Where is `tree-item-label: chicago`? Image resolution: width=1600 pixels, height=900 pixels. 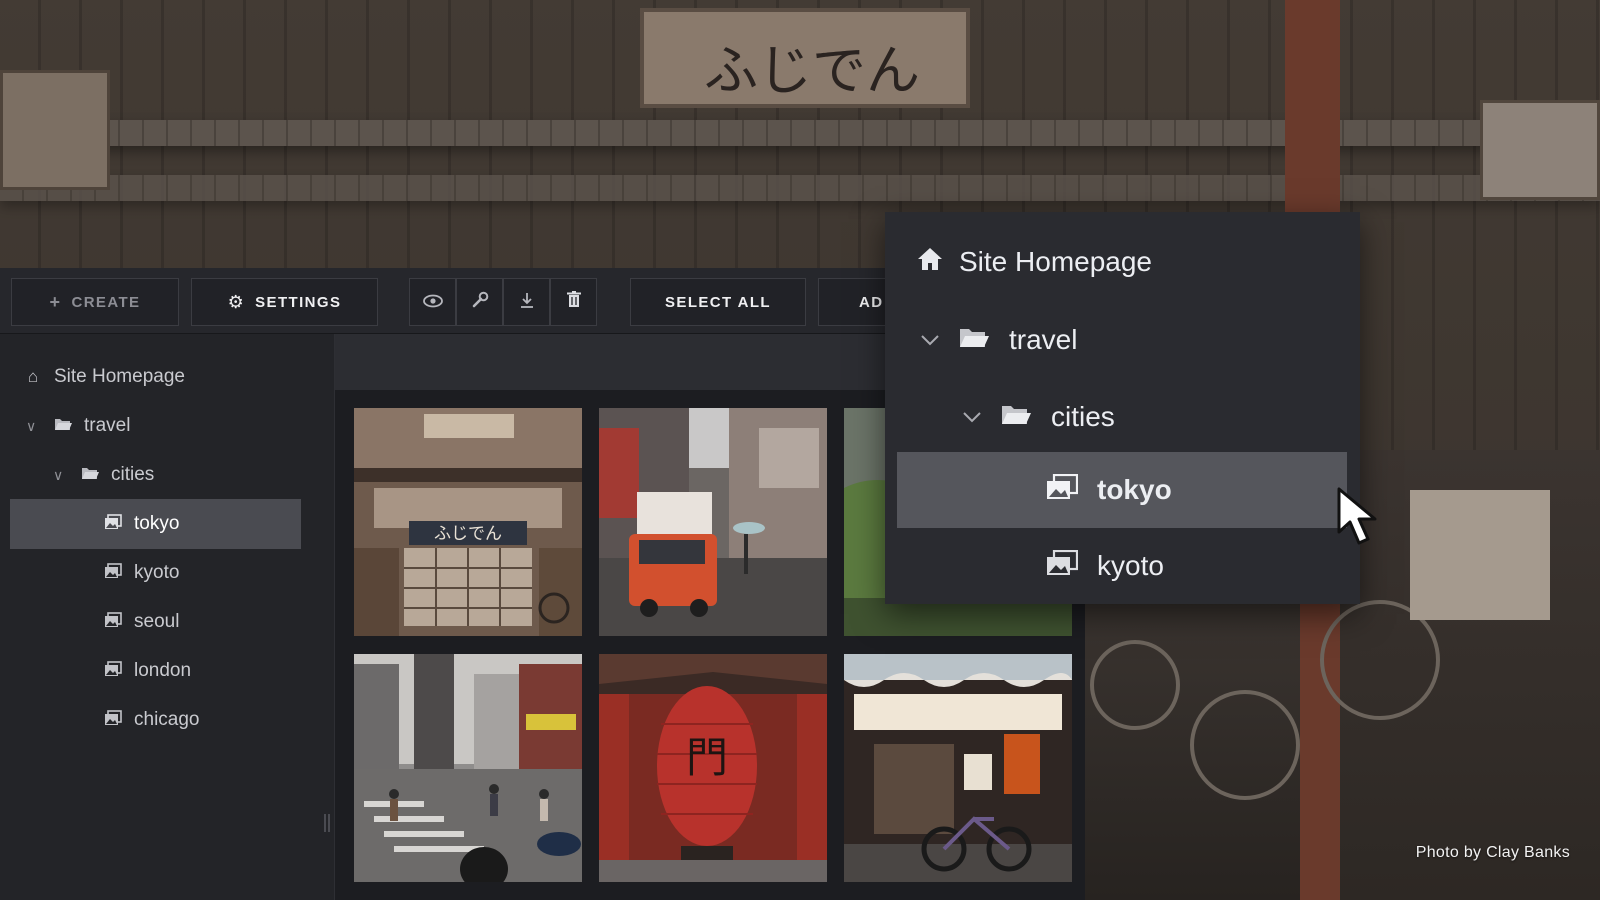
tree-item-label: chicago is located at coordinates (167, 719).